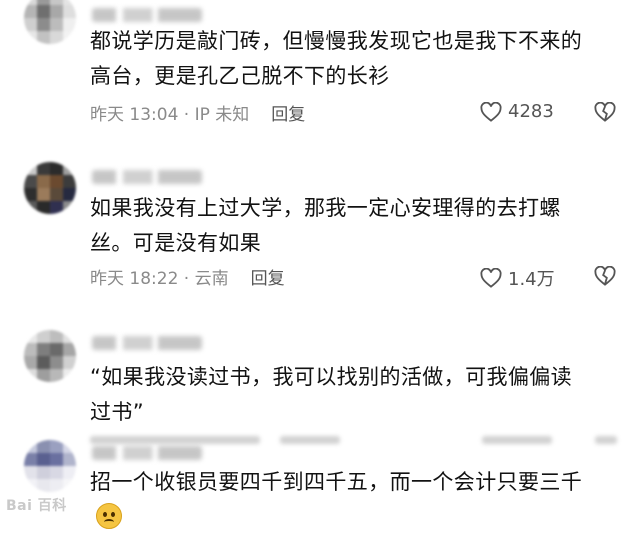  I want to click on comment-meta, so click(360, 441).